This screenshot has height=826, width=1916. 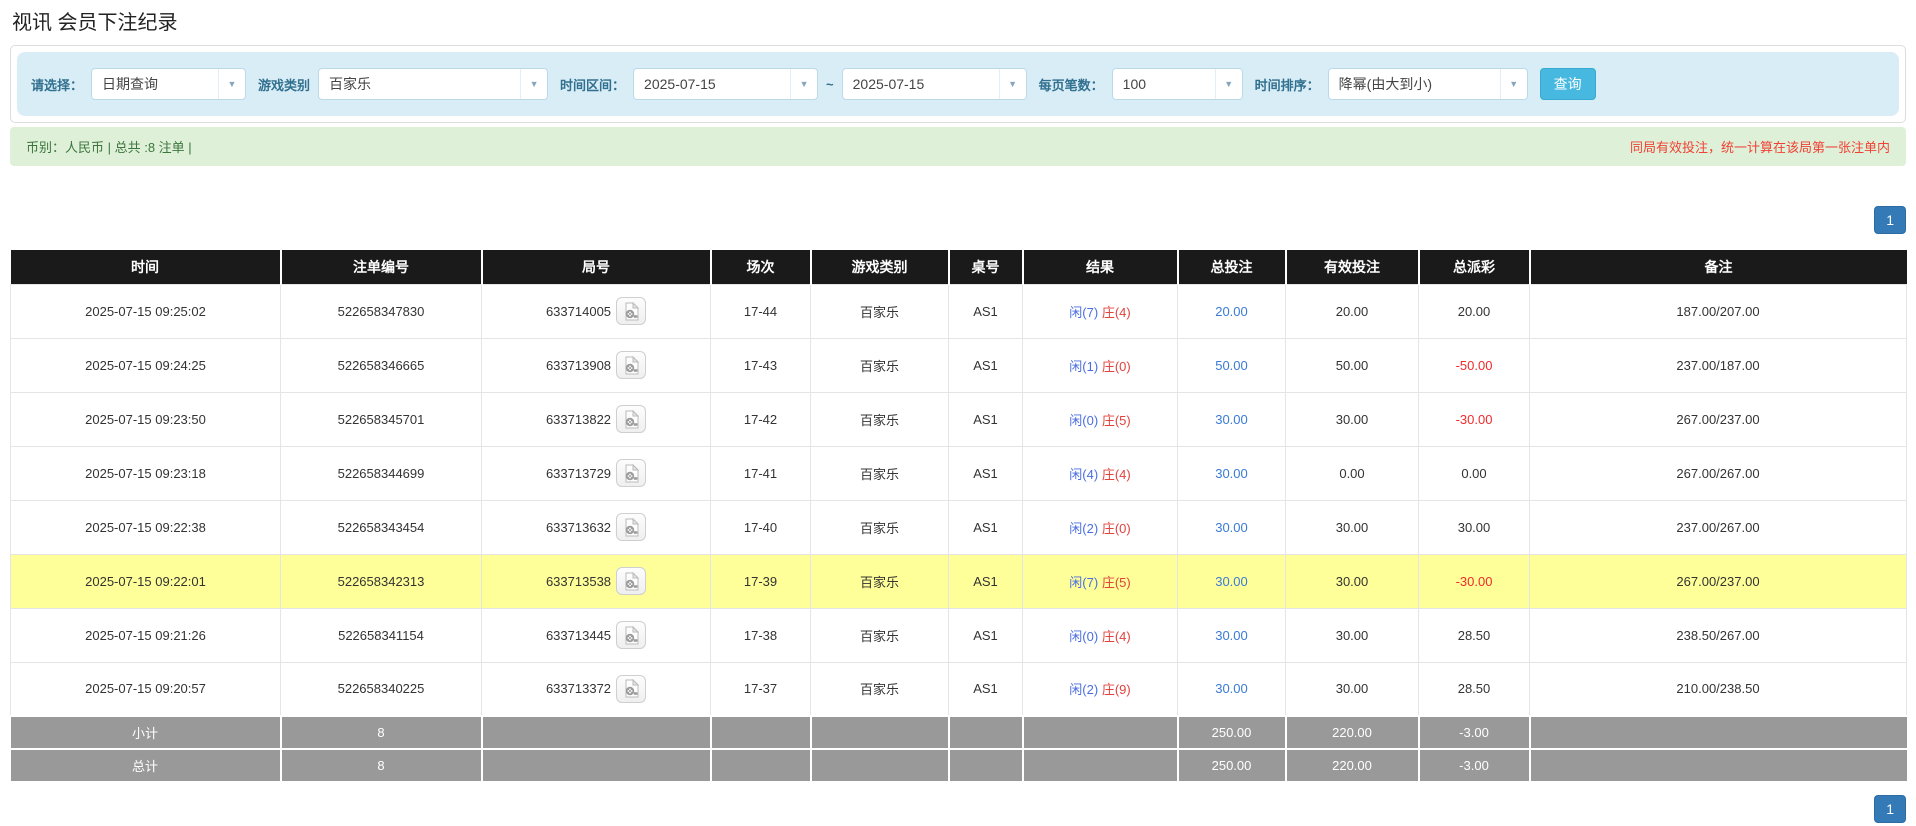 What do you see at coordinates (1287, 85) in the screenshot?
I see `time-sort-label: 时间排序：` at bounding box center [1287, 85].